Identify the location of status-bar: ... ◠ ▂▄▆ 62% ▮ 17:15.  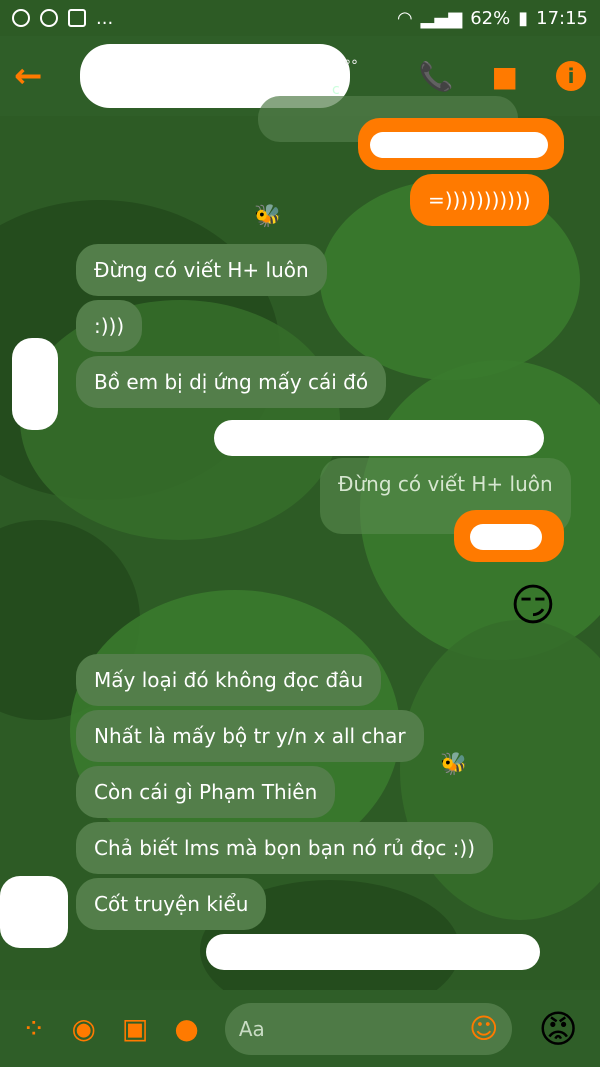
(300, 18).